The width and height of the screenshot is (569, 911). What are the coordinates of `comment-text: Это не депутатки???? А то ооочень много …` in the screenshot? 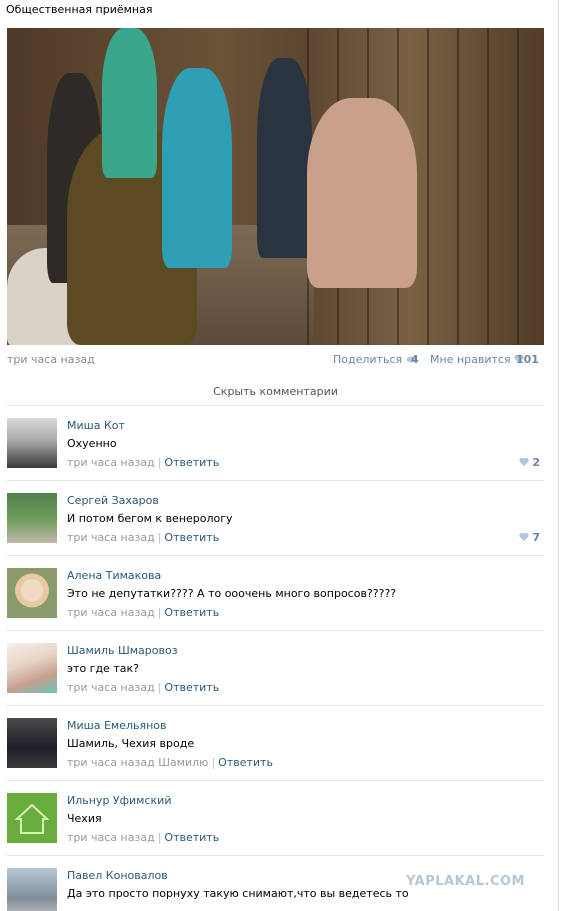 It's located at (232, 593).